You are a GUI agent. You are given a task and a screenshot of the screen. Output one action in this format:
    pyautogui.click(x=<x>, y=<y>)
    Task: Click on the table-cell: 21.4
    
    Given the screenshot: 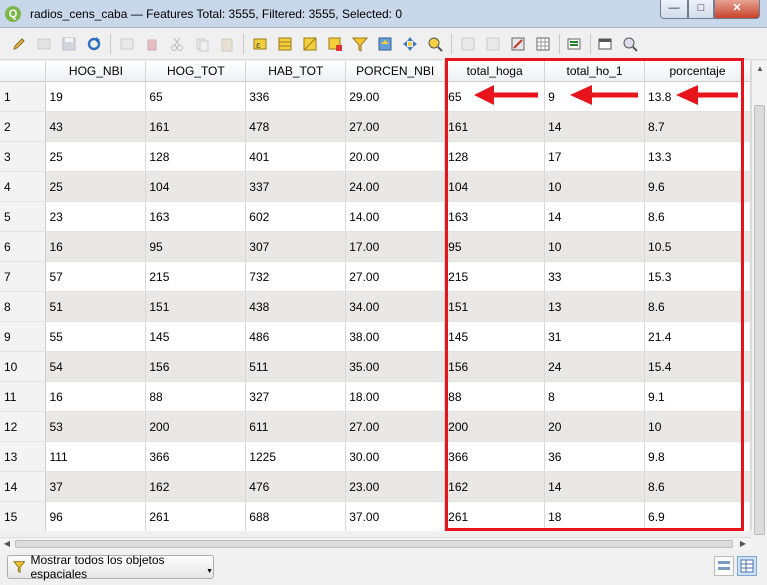 What is the action you would take?
    pyautogui.click(x=697, y=336)
    